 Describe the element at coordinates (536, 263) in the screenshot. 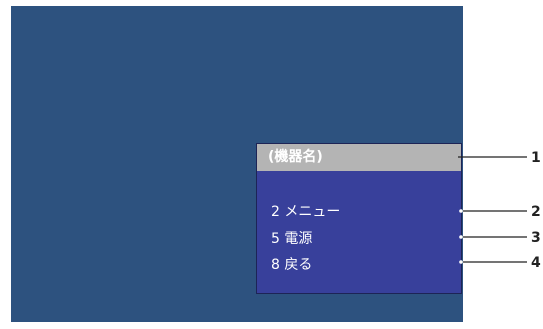

I see `callout-4: 4` at that location.